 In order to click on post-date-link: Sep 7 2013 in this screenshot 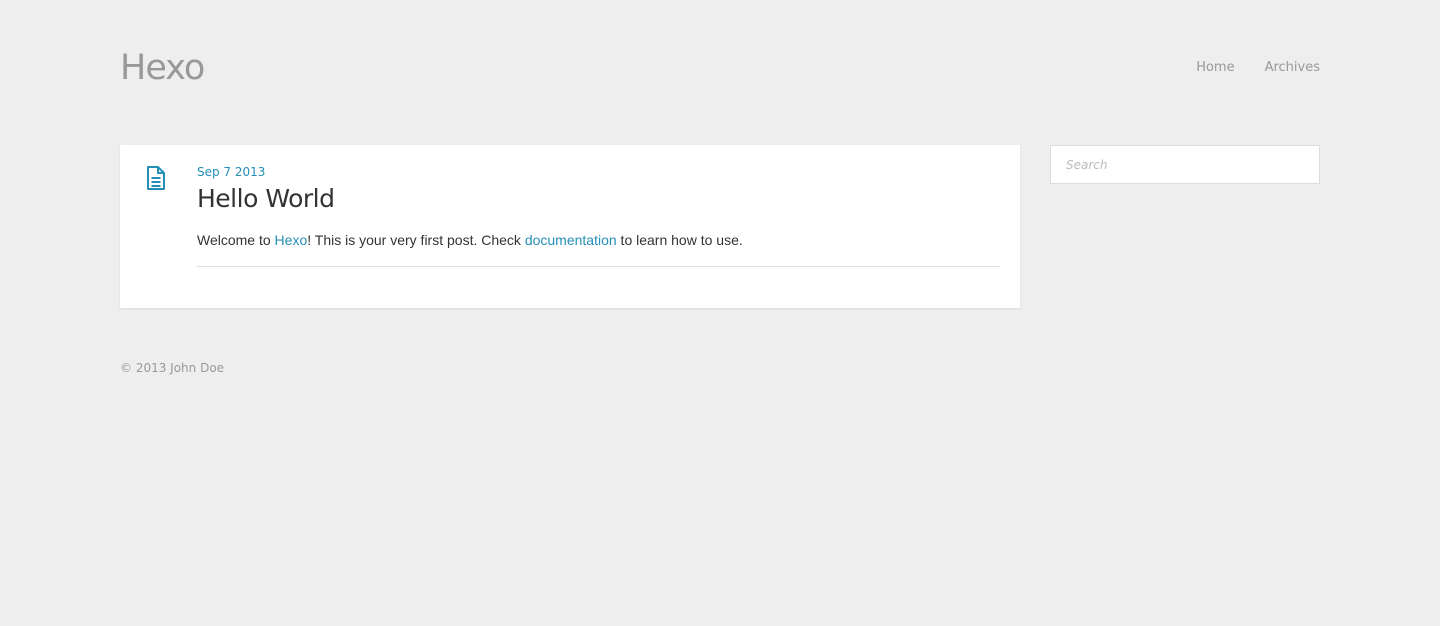, I will do `click(231, 172)`.